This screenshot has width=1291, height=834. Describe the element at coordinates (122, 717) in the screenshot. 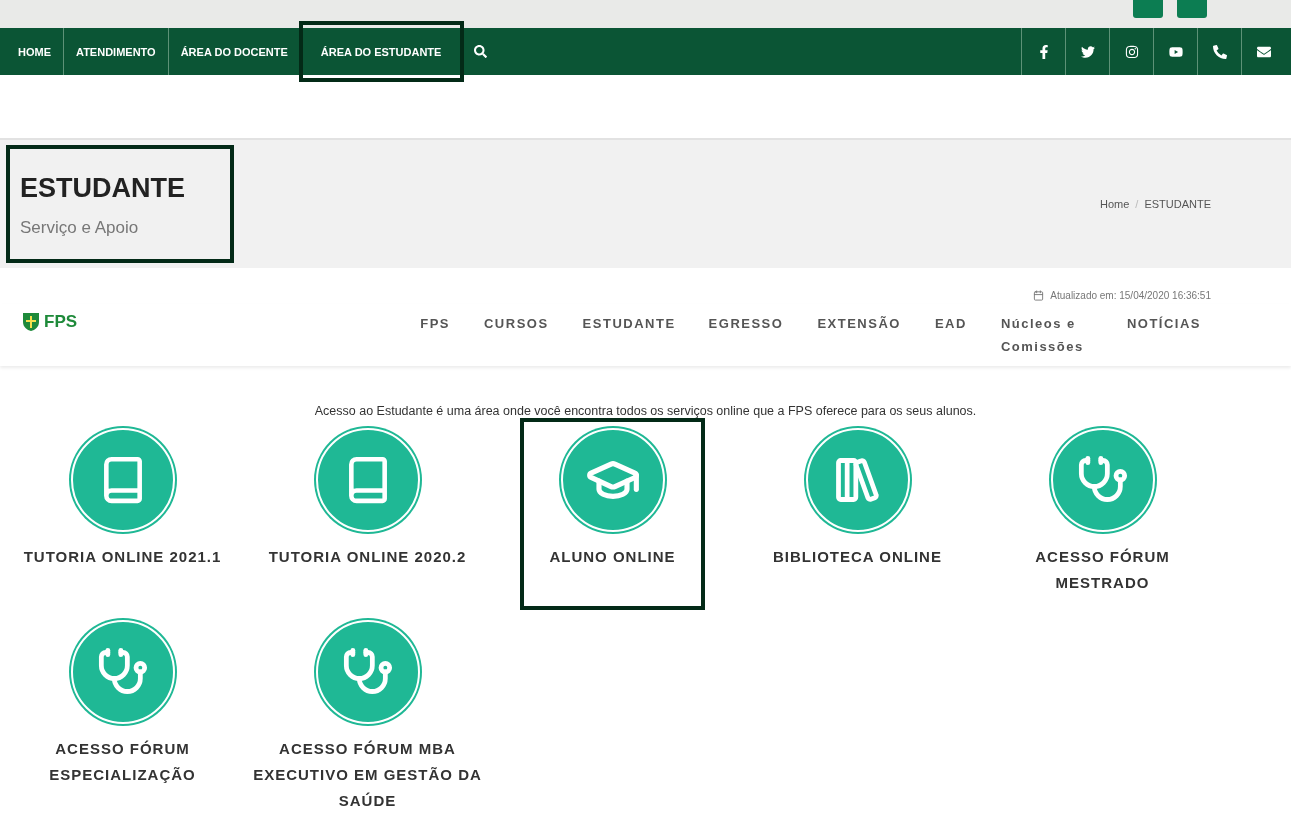

I see `service-link: ACESSO FÓRUM ESPECIALIZAÇÃO` at that location.